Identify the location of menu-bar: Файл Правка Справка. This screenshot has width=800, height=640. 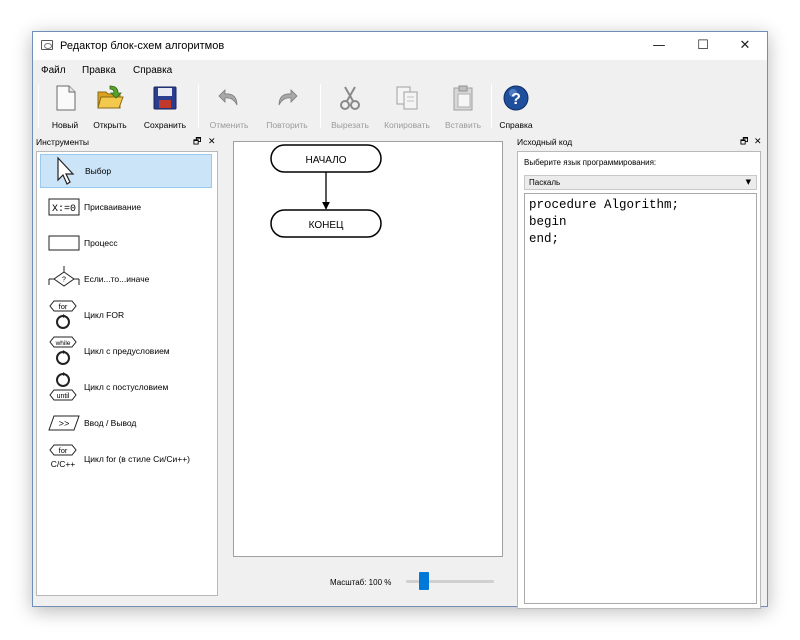
(400, 71).